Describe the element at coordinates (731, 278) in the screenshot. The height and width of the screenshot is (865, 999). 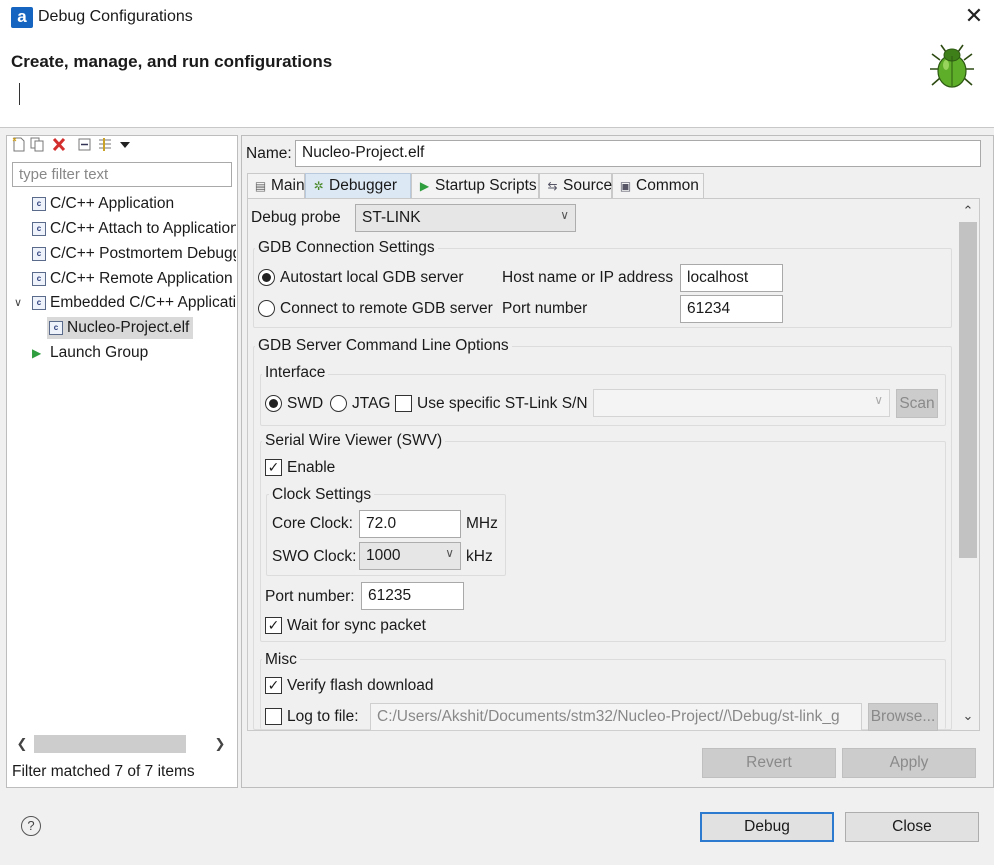
I see `host-input: localhost` at that location.